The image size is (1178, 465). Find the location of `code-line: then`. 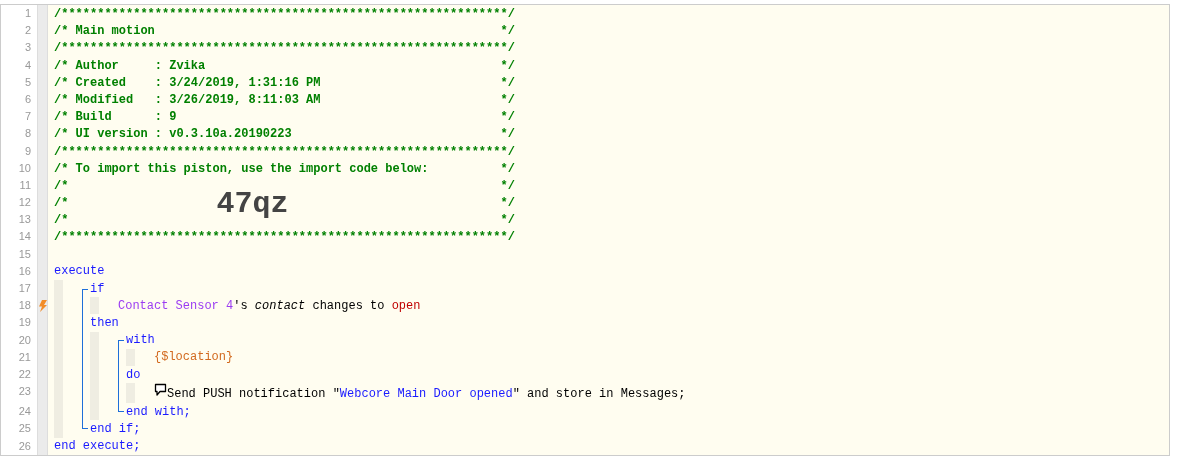

code-line: then is located at coordinates (104, 323).